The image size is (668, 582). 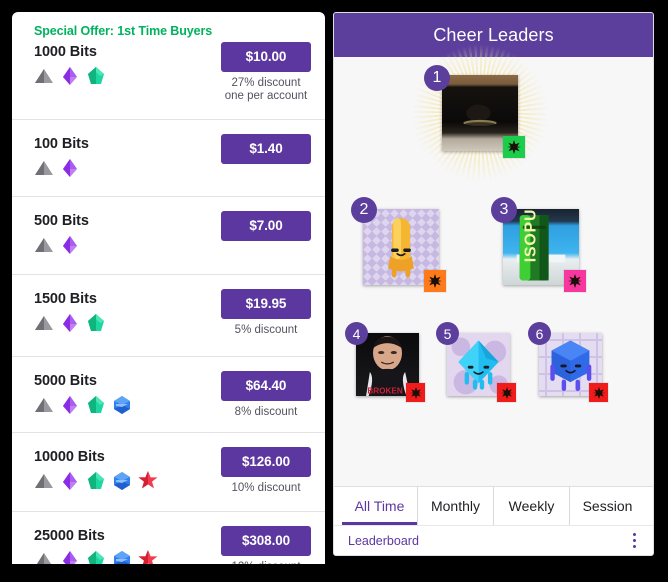 I want to click on bits-price-button: $1.40, so click(x=266, y=149).